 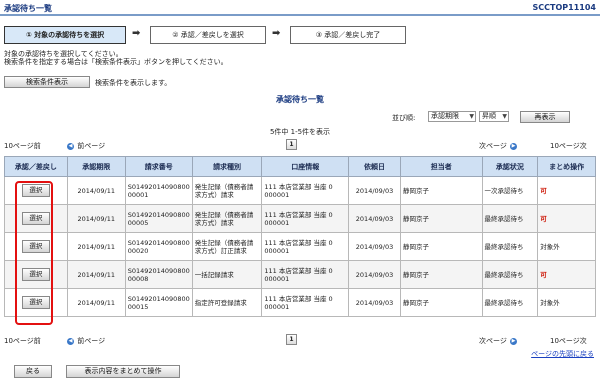 I want to click on status-cell: 一次承認待ち, so click(x=510, y=190).